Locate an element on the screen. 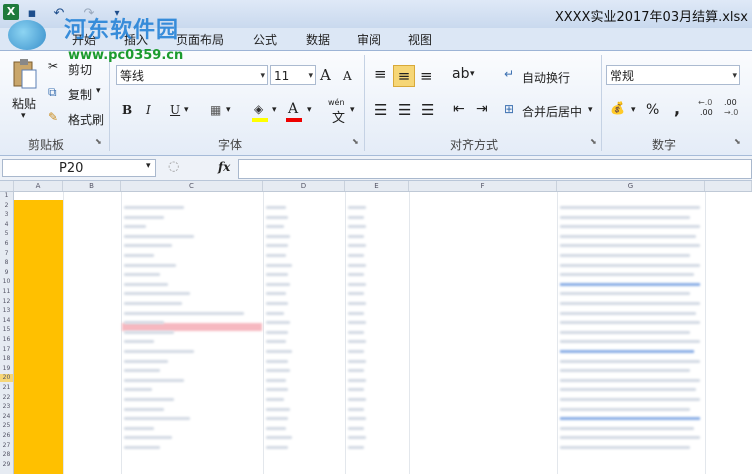 The image size is (752, 474). borders-dropdown-icon: ▾ is located at coordinates (228, 110).